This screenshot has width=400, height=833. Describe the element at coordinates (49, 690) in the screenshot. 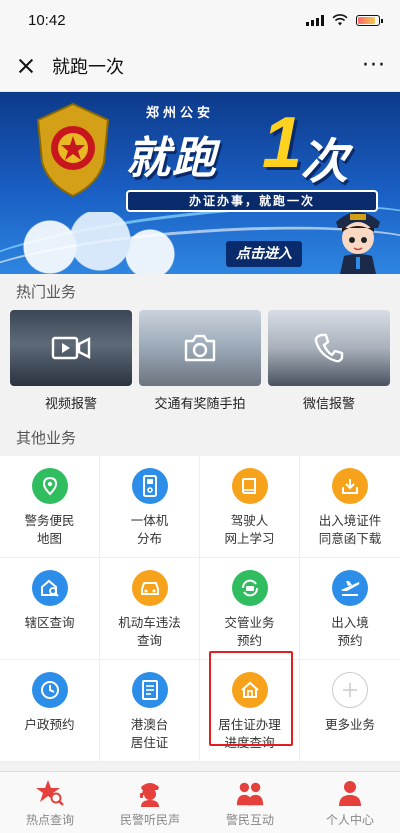

I see `clock-icon` at that location.